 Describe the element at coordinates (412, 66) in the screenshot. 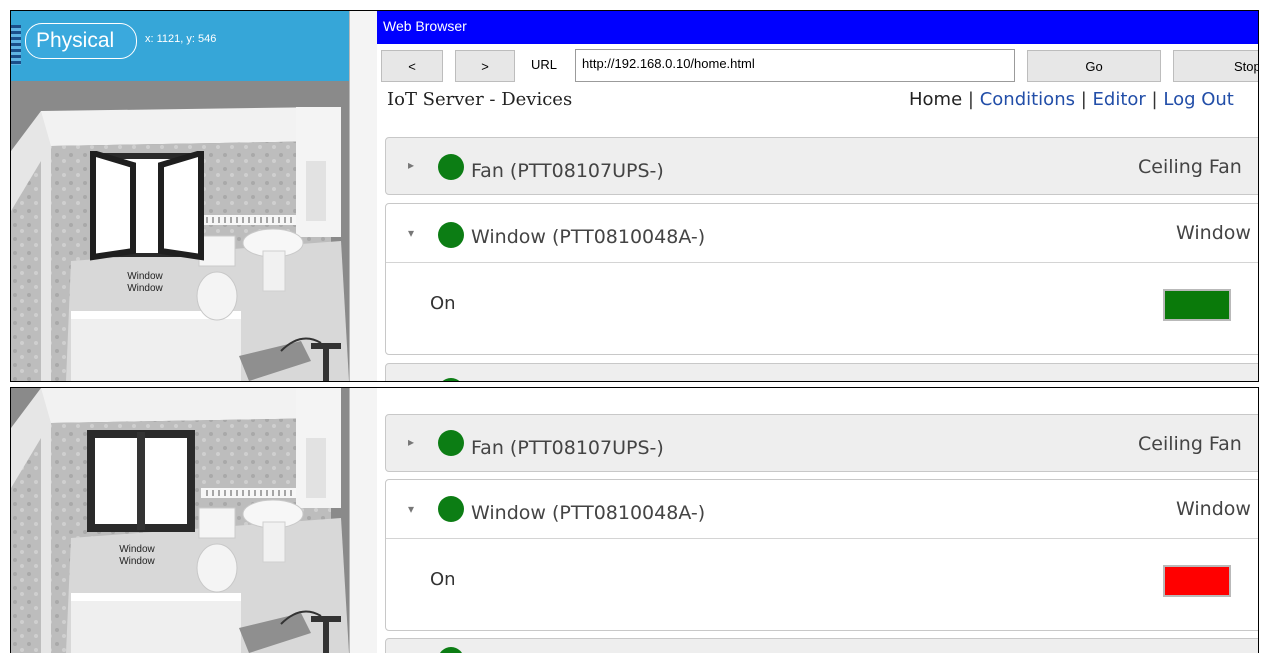

I see `back-button: <` at that location.